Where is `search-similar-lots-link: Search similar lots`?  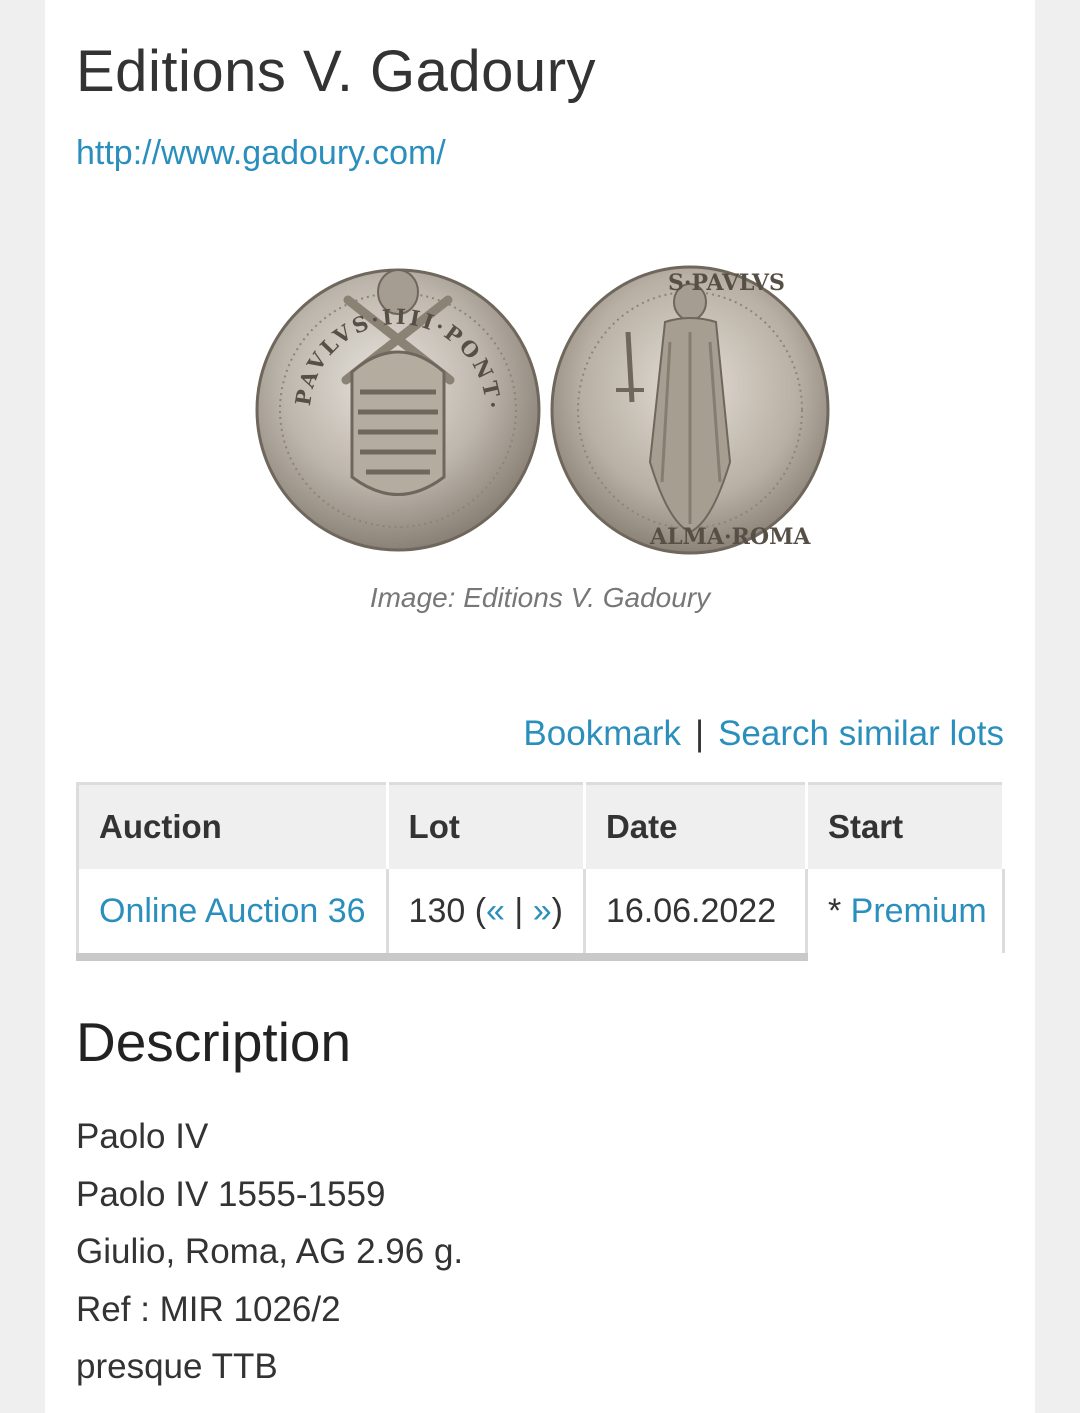 search-similar-lots-link: Search similar lots is located at coordinates (861, 733).